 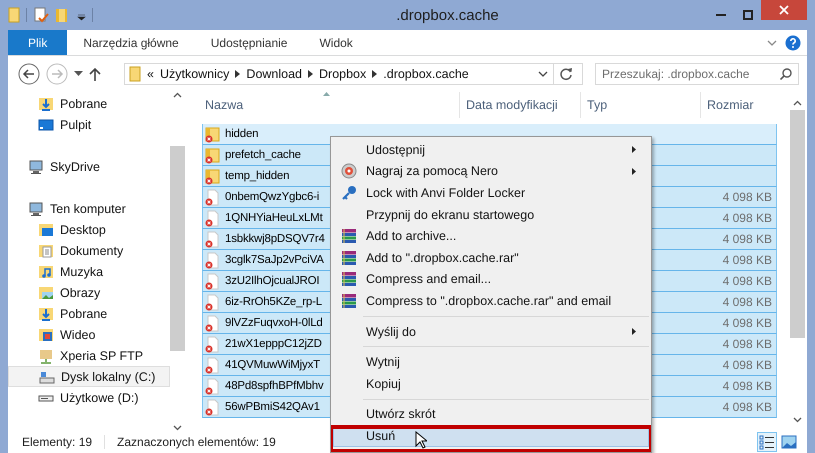 I want to click on menu-item: Wyślij do, so click(x=491, y=331).